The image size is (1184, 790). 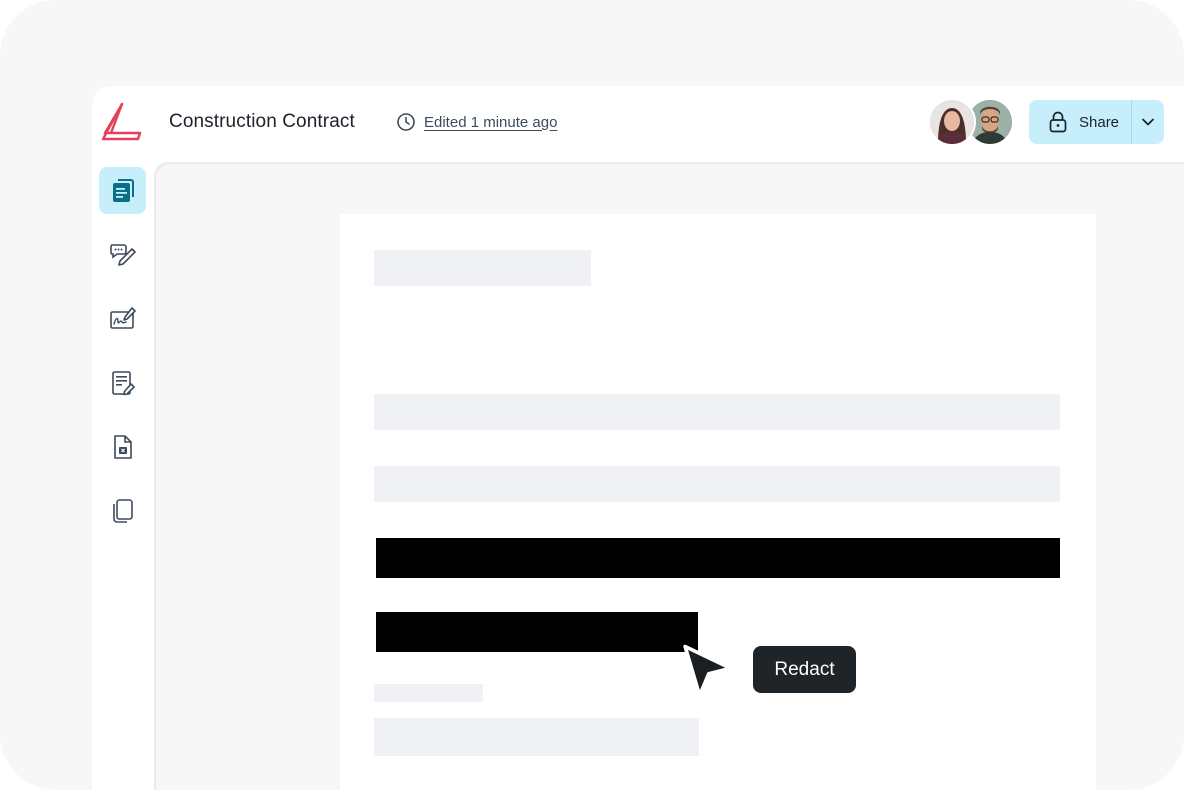 I want to click on sidebar-item-comment-edit, so click(x=122, y=254).